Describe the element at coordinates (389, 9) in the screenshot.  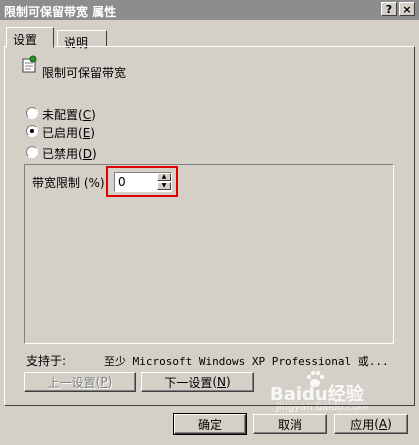
I see `help-button: ?` at that location.